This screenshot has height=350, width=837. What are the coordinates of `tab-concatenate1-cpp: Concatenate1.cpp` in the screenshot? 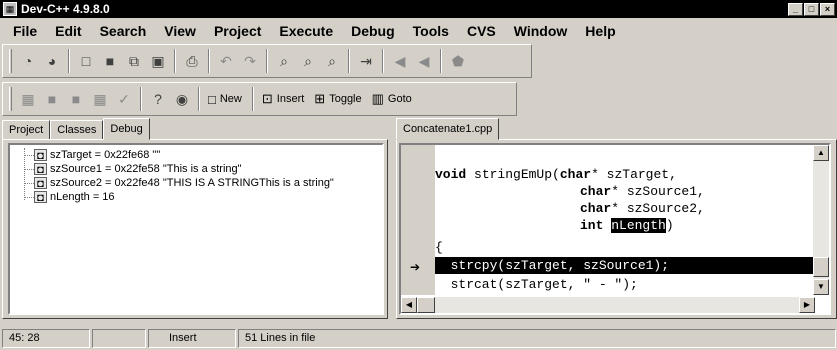 It's located at (448, 129).